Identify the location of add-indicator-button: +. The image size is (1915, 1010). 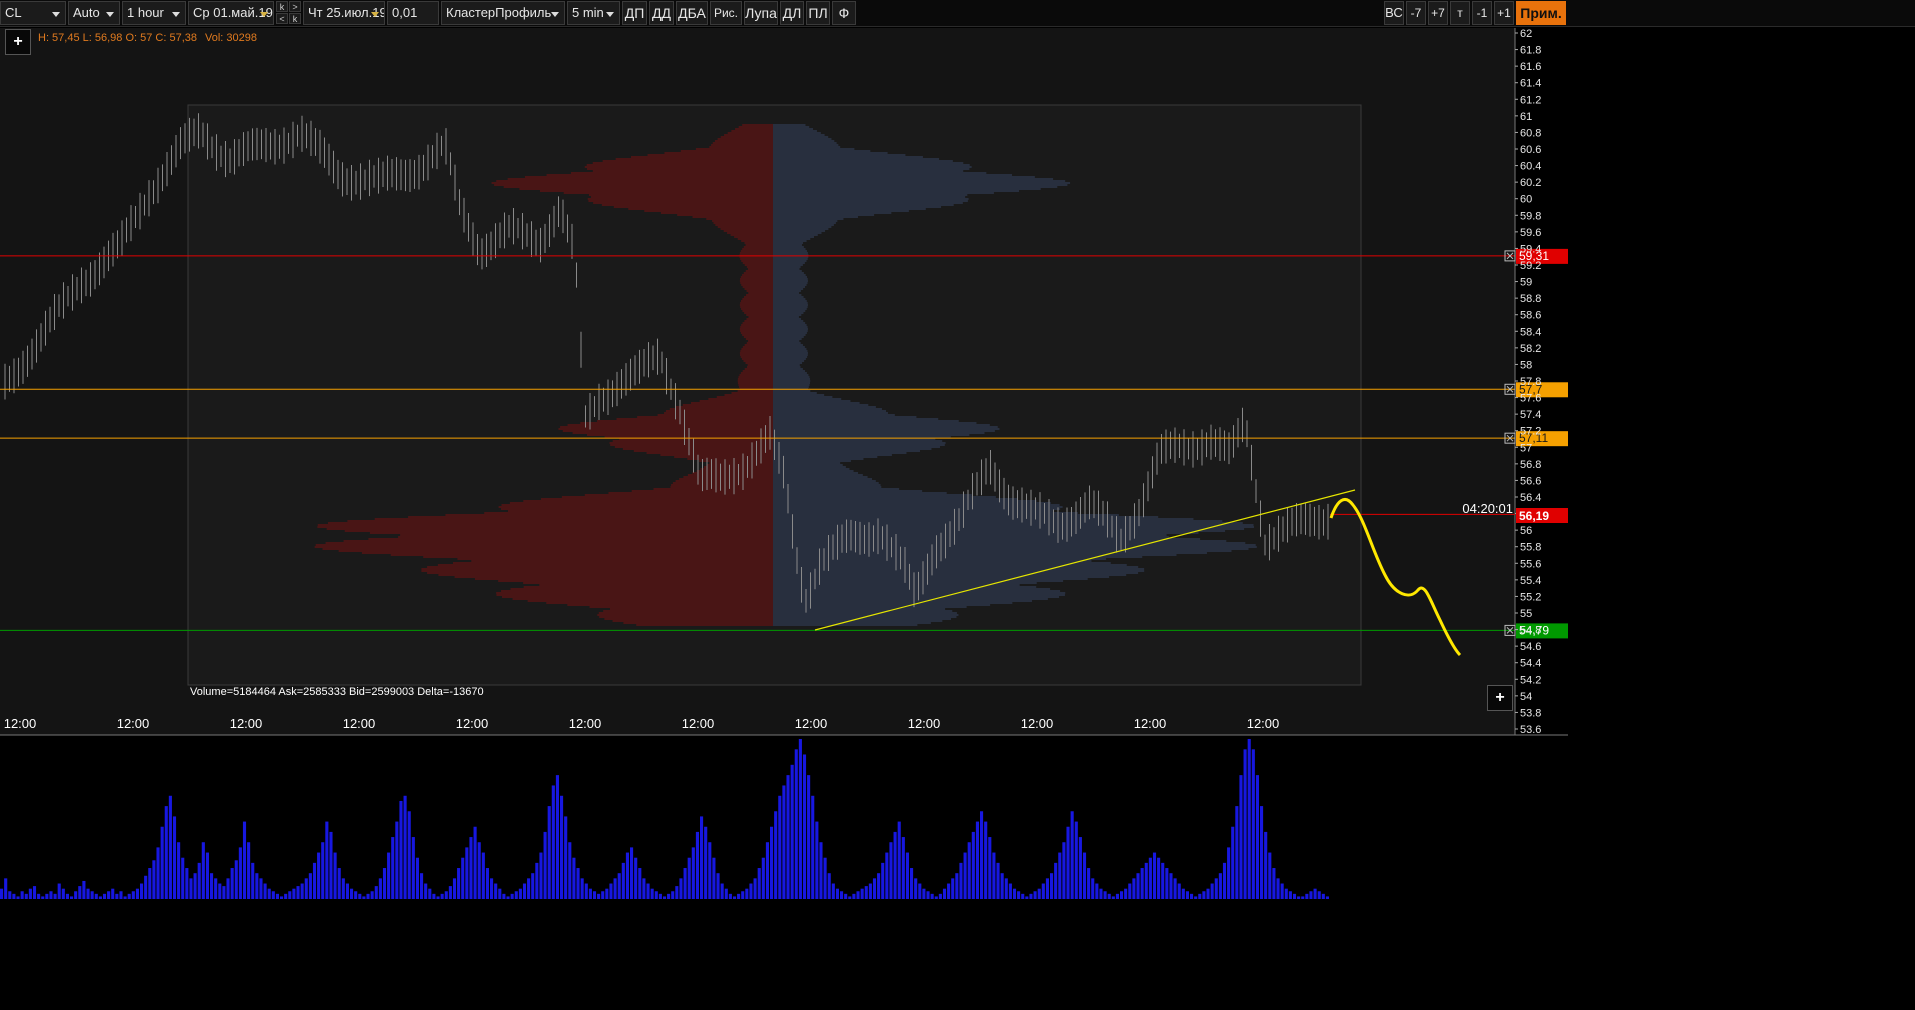
(18, 42).